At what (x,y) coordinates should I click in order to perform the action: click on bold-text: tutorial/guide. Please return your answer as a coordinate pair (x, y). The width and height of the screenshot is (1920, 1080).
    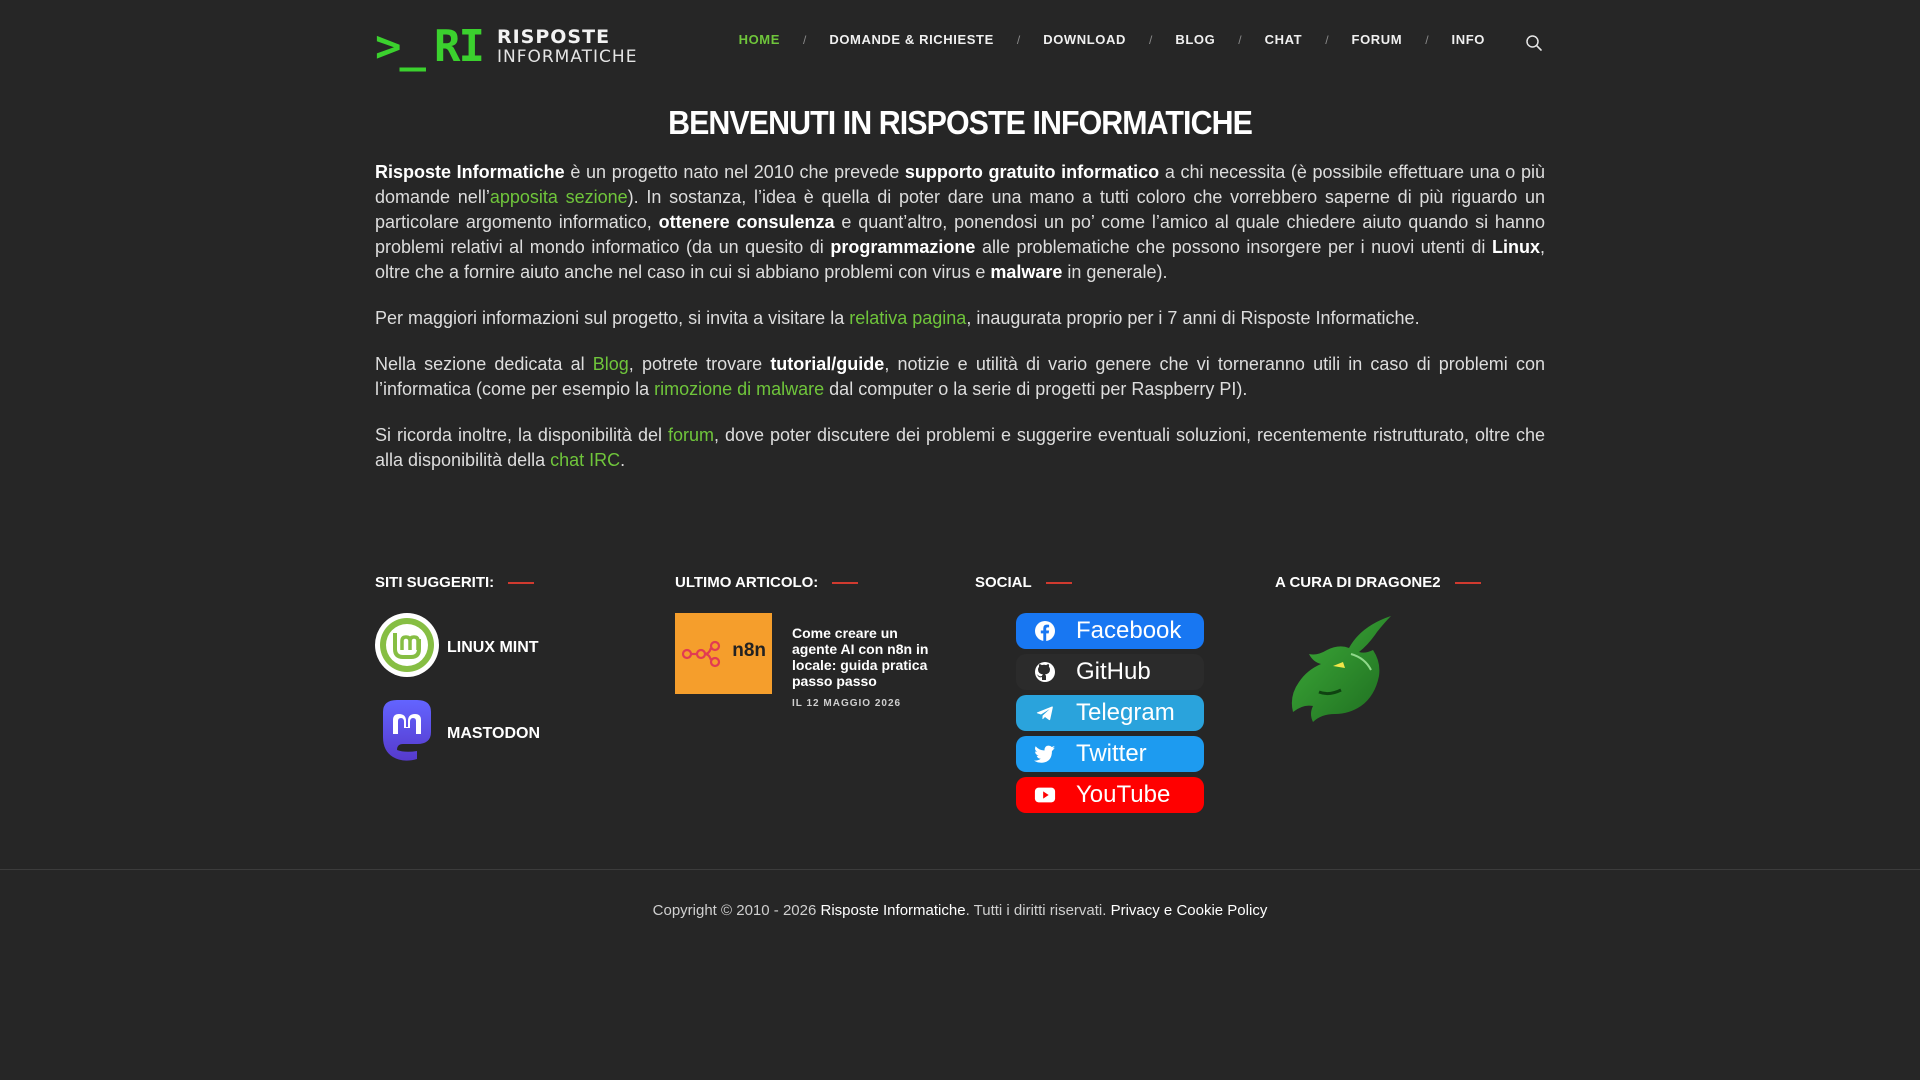
    Looking at the image, I should click on (827, 364).